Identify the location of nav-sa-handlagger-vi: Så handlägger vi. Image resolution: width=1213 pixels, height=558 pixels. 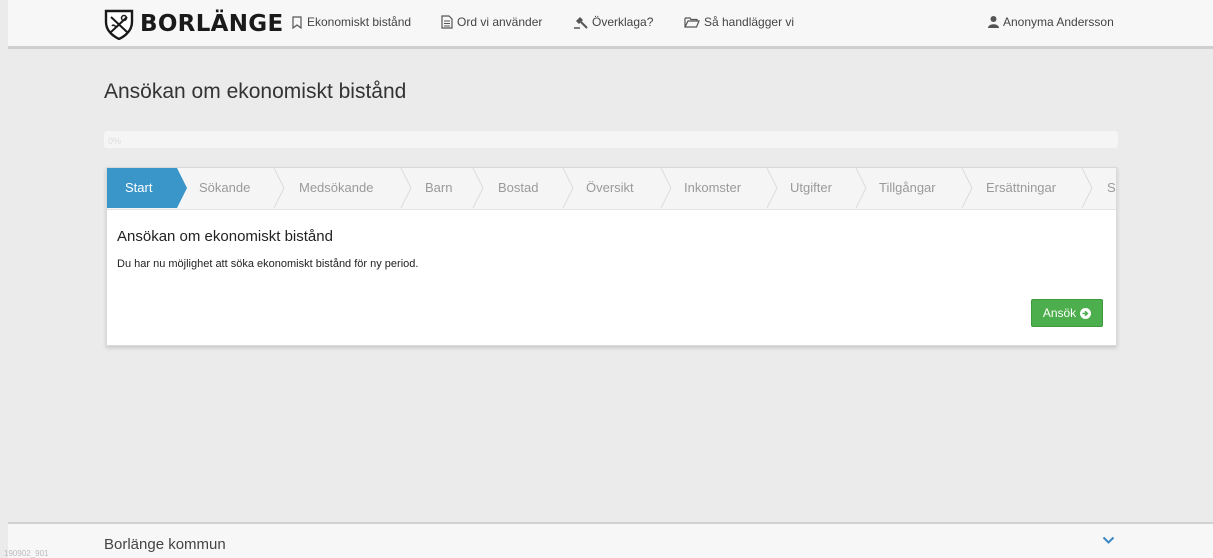
(739, 22).